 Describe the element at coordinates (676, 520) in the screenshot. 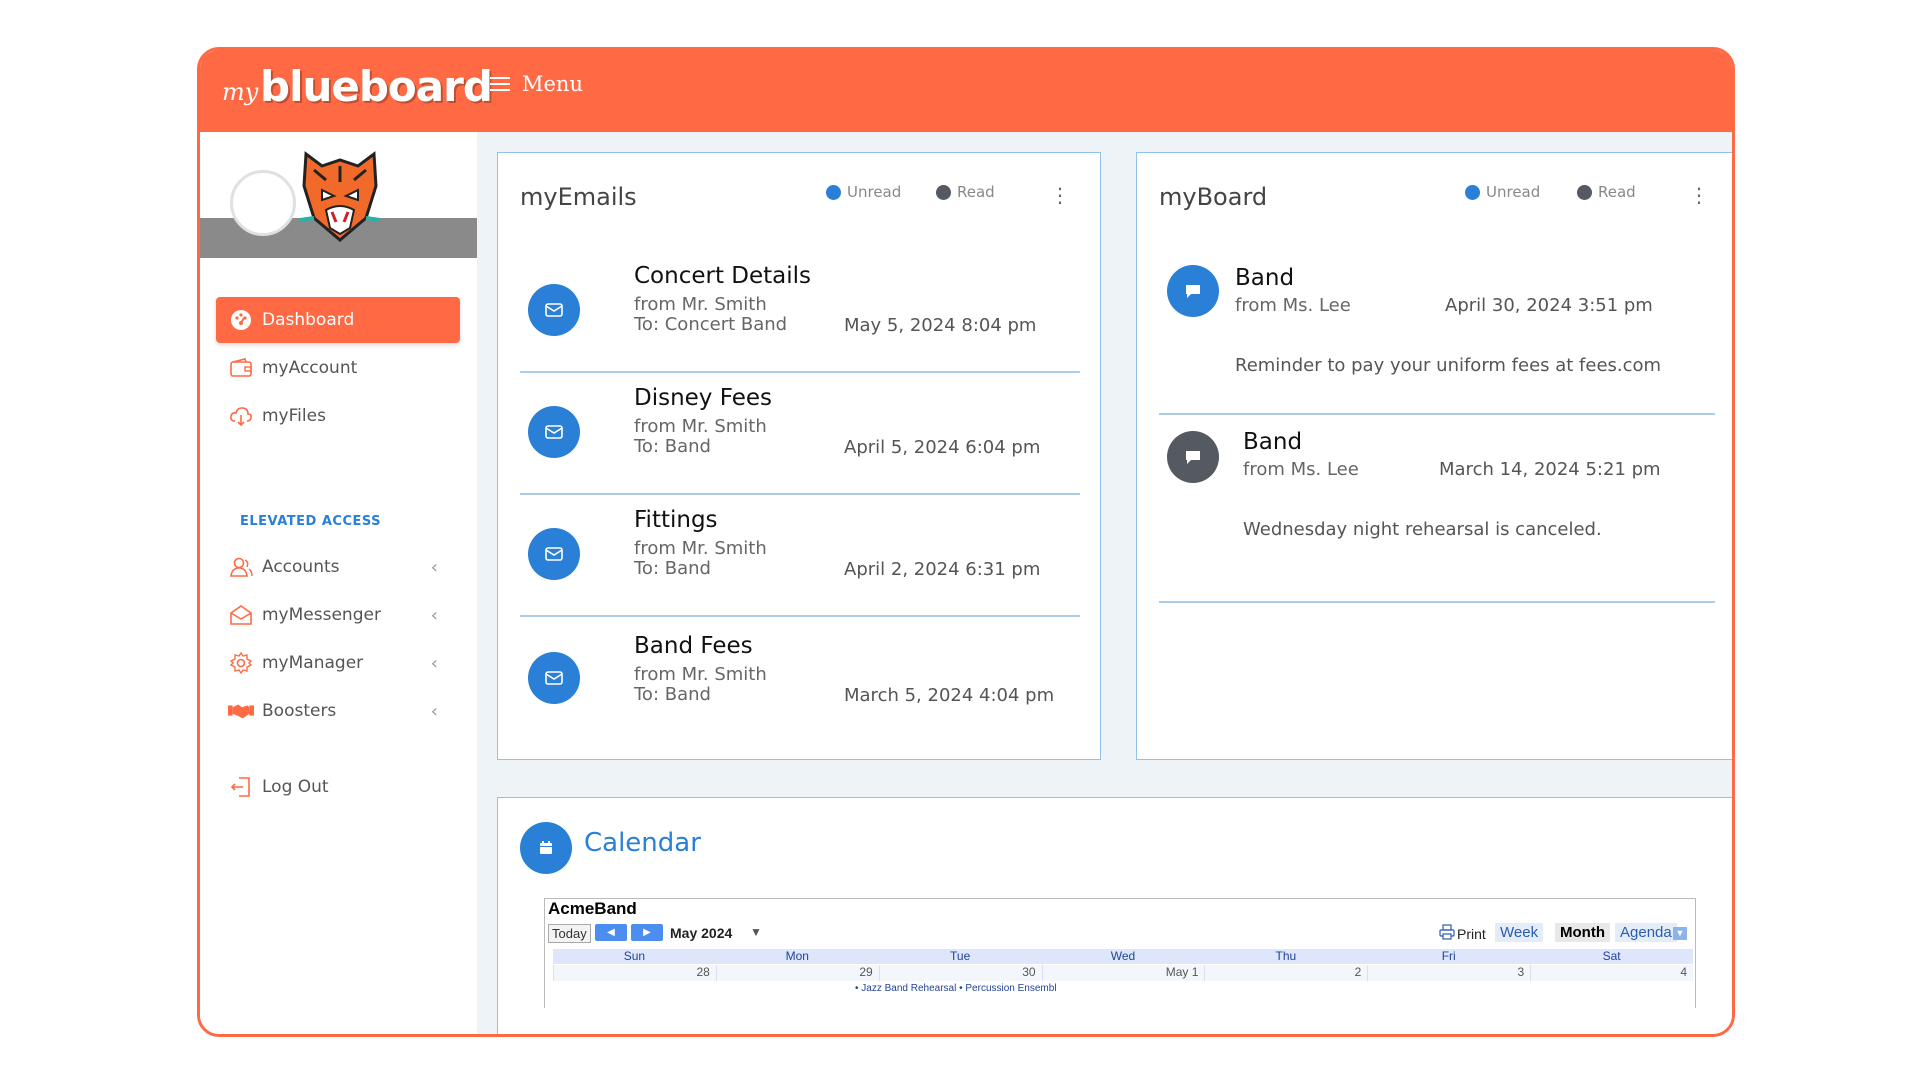

I see `email-subject: Fittings` at that location.